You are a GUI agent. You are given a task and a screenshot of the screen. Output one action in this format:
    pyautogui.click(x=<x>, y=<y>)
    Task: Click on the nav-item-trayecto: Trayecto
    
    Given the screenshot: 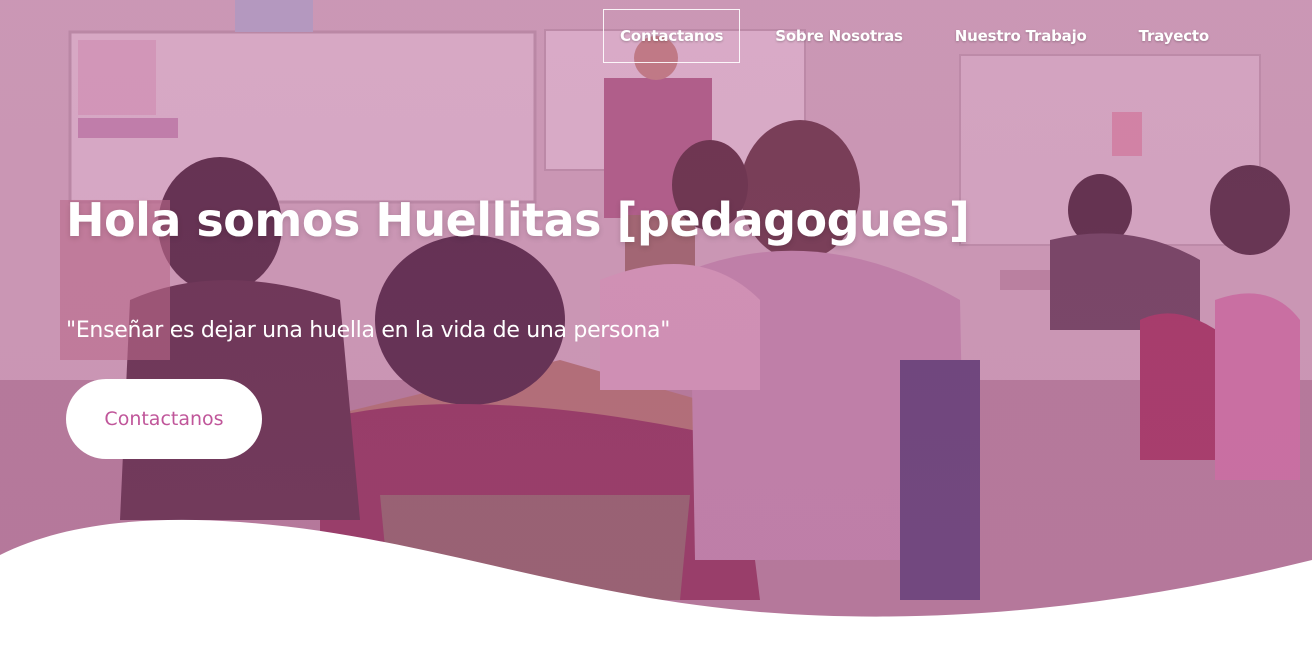 What is the action you would take?
    pyautogui.click(x=1174, y=36)
    